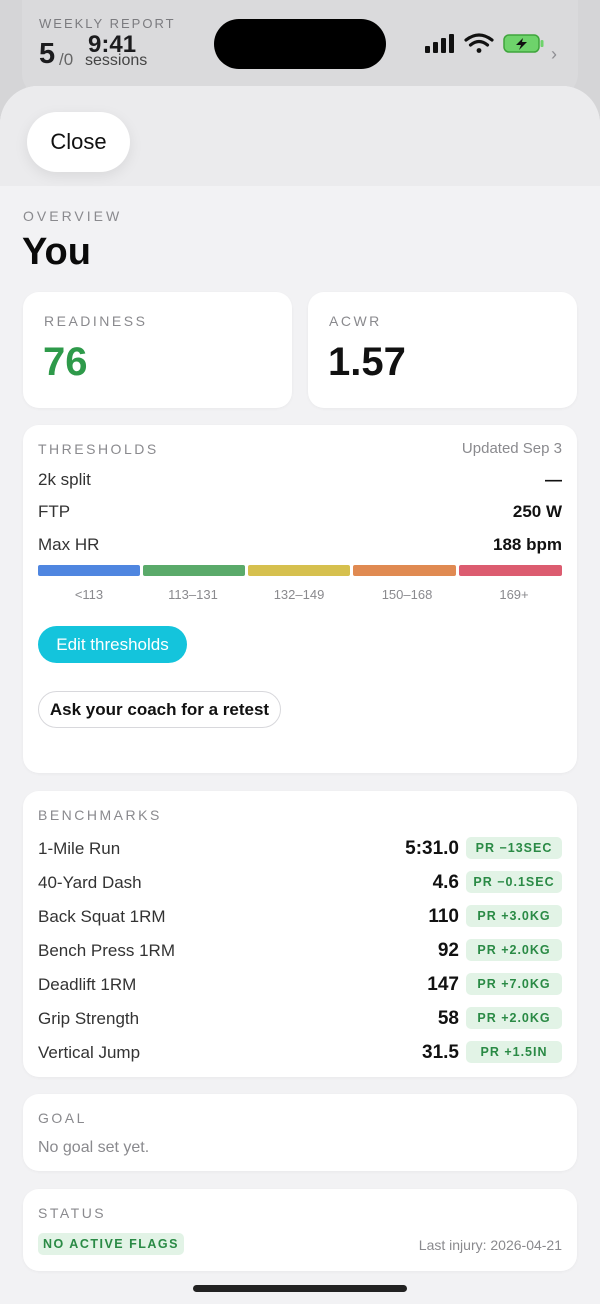 The width and height of the screenshot is (600, 1304). Describe the element at coordinates (514, 1052) in the screenshot. I see `pr-badge: PR +1.5IN` at that location.